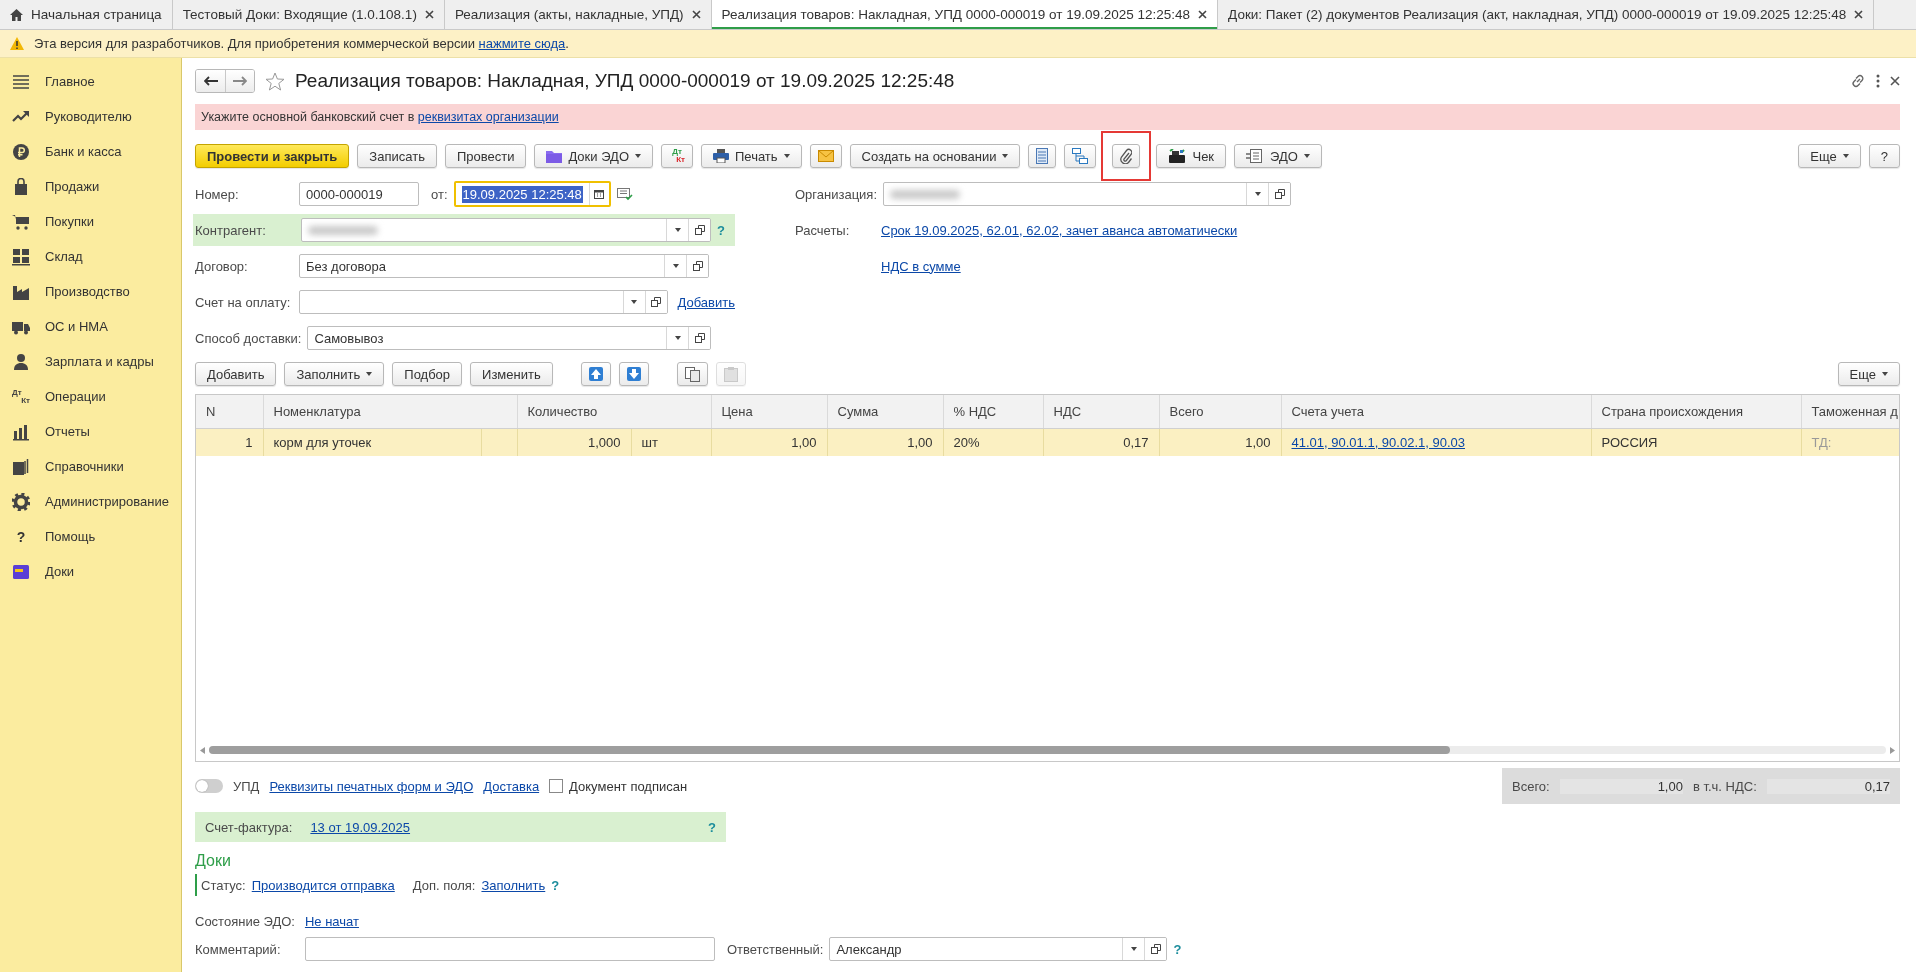  What do you see at coordinates (86, 14) in the screenshot?
I see `tab: Начальная страница` at bounding box center [86, 14].